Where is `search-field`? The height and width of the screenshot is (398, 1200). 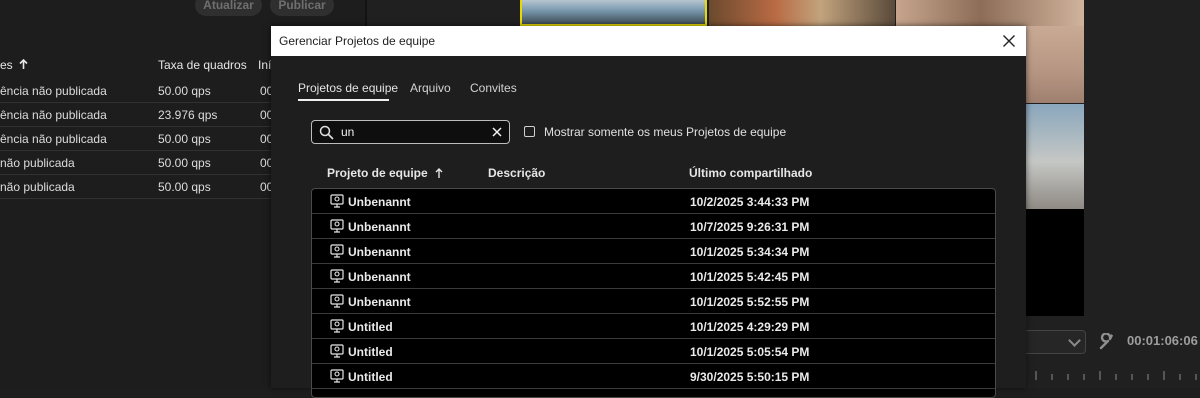
search-field is located at coordinates (410, 132).